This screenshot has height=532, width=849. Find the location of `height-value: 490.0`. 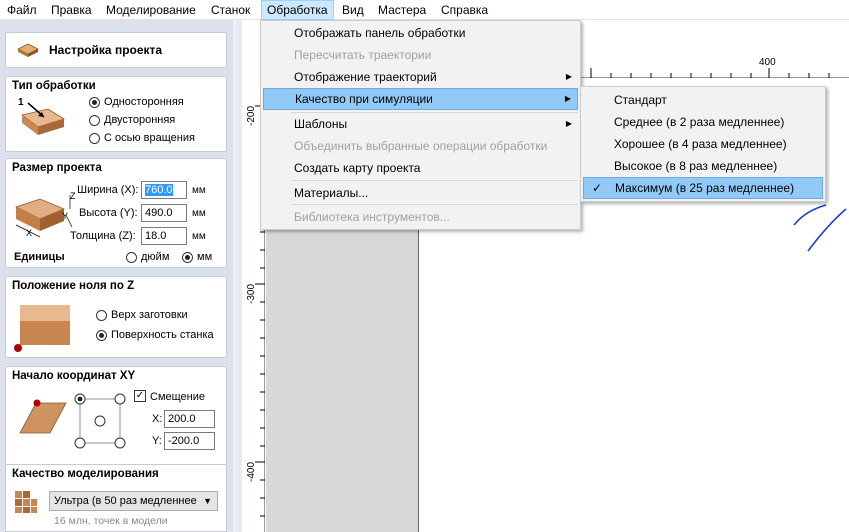

height-value: 490.0 is located at coordinates (159, 213).